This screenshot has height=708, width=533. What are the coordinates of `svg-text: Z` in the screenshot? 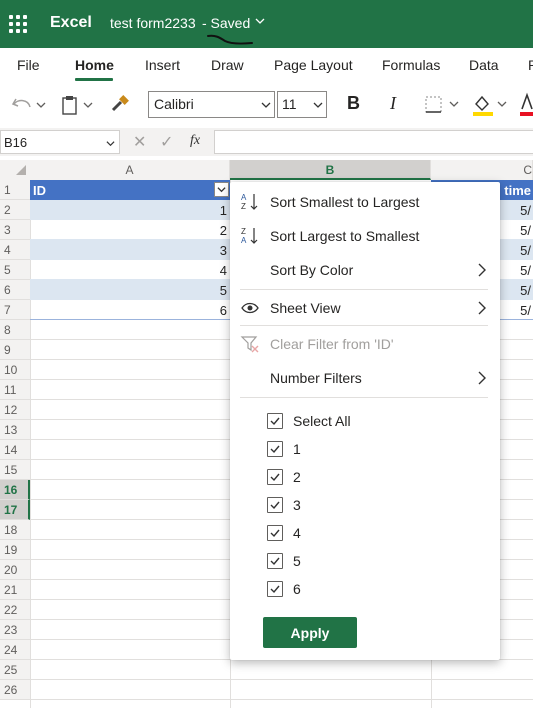 It's located at (243, 206).